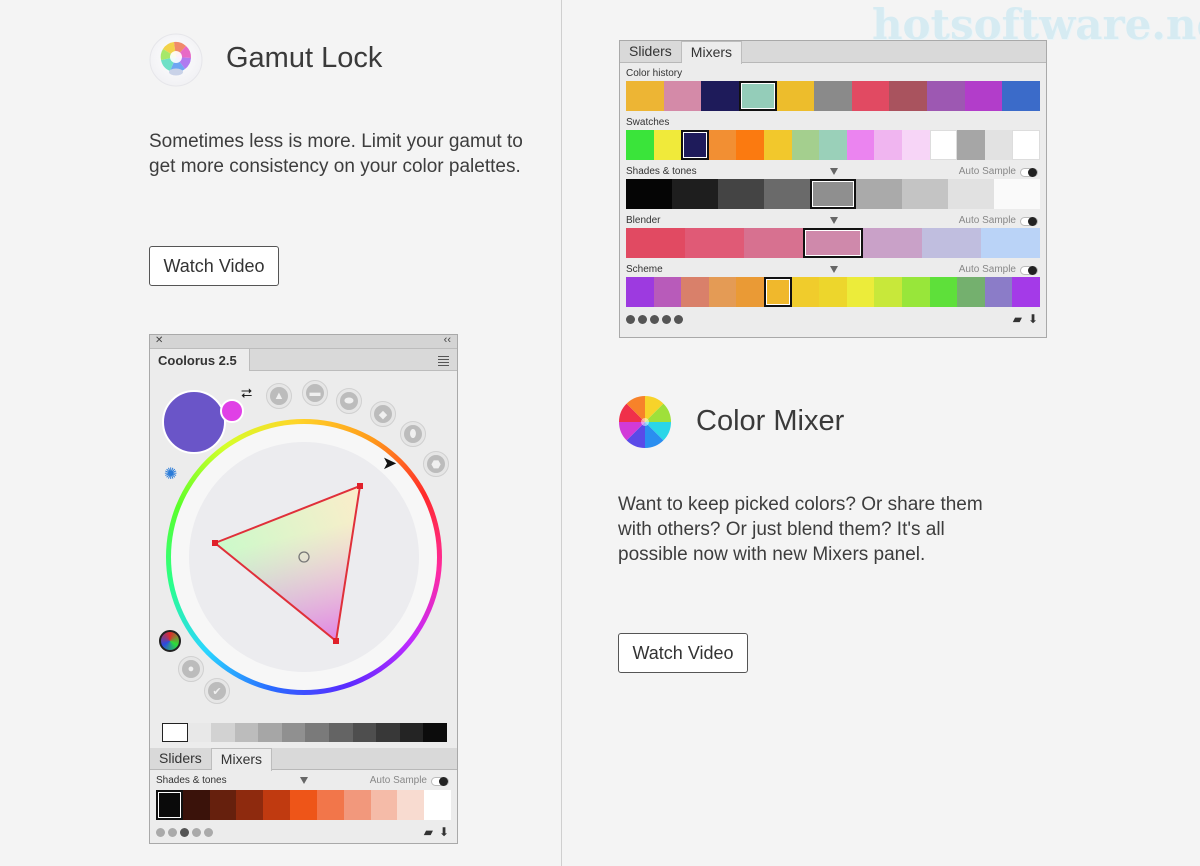 The width and height of the screenshot is (1200, 866). What do you see at coordinates (194, 422) in the screenshot?
I see `current-color-swatch` at bounding box center [194, 422].